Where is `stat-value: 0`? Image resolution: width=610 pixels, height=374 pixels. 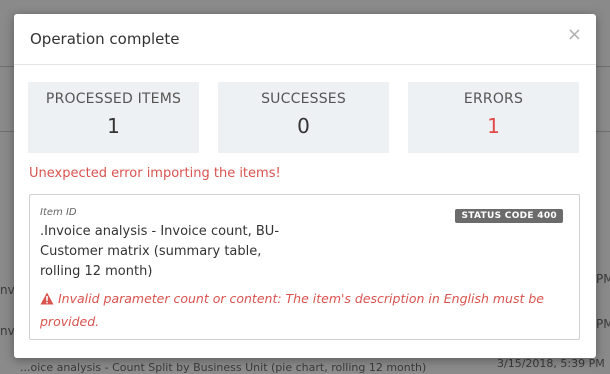
stat-value: 0 is located at coordinates (303, 126).